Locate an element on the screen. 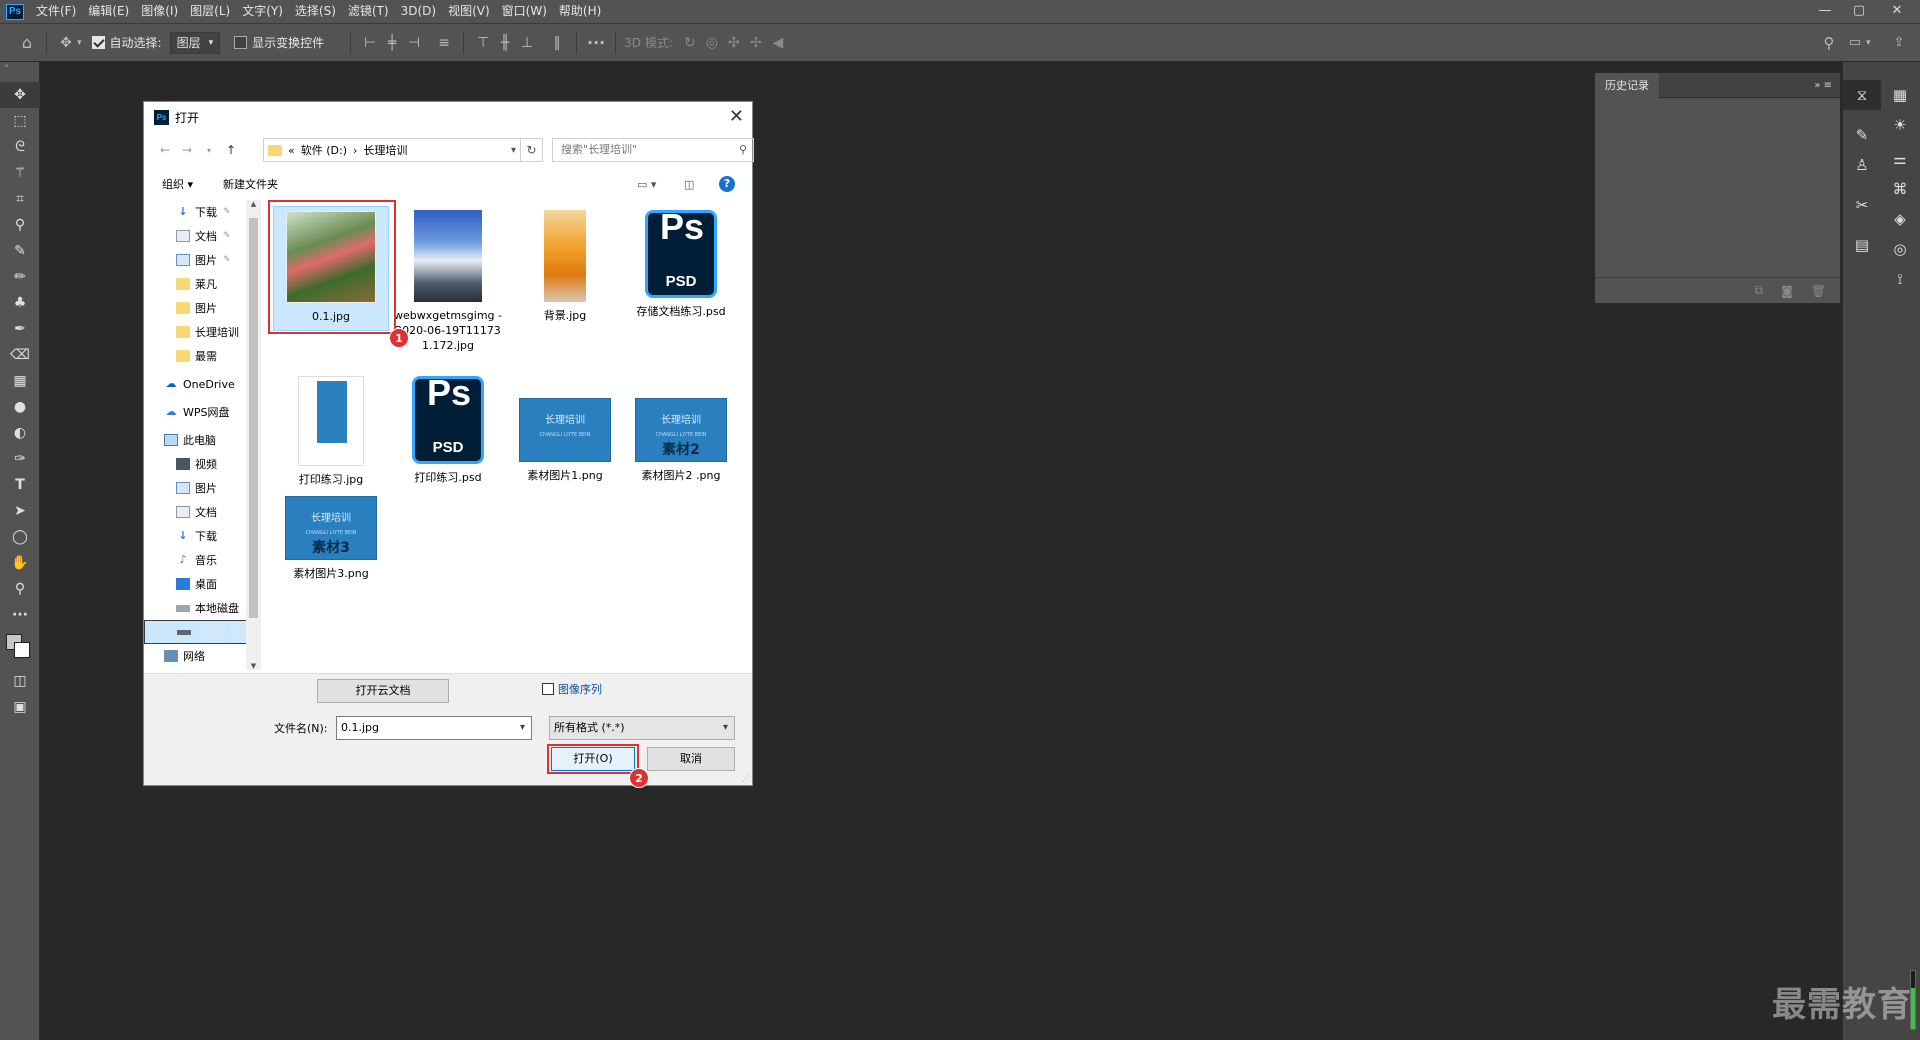  search-icon: ⚲ is located at coordinates (1829, 43).